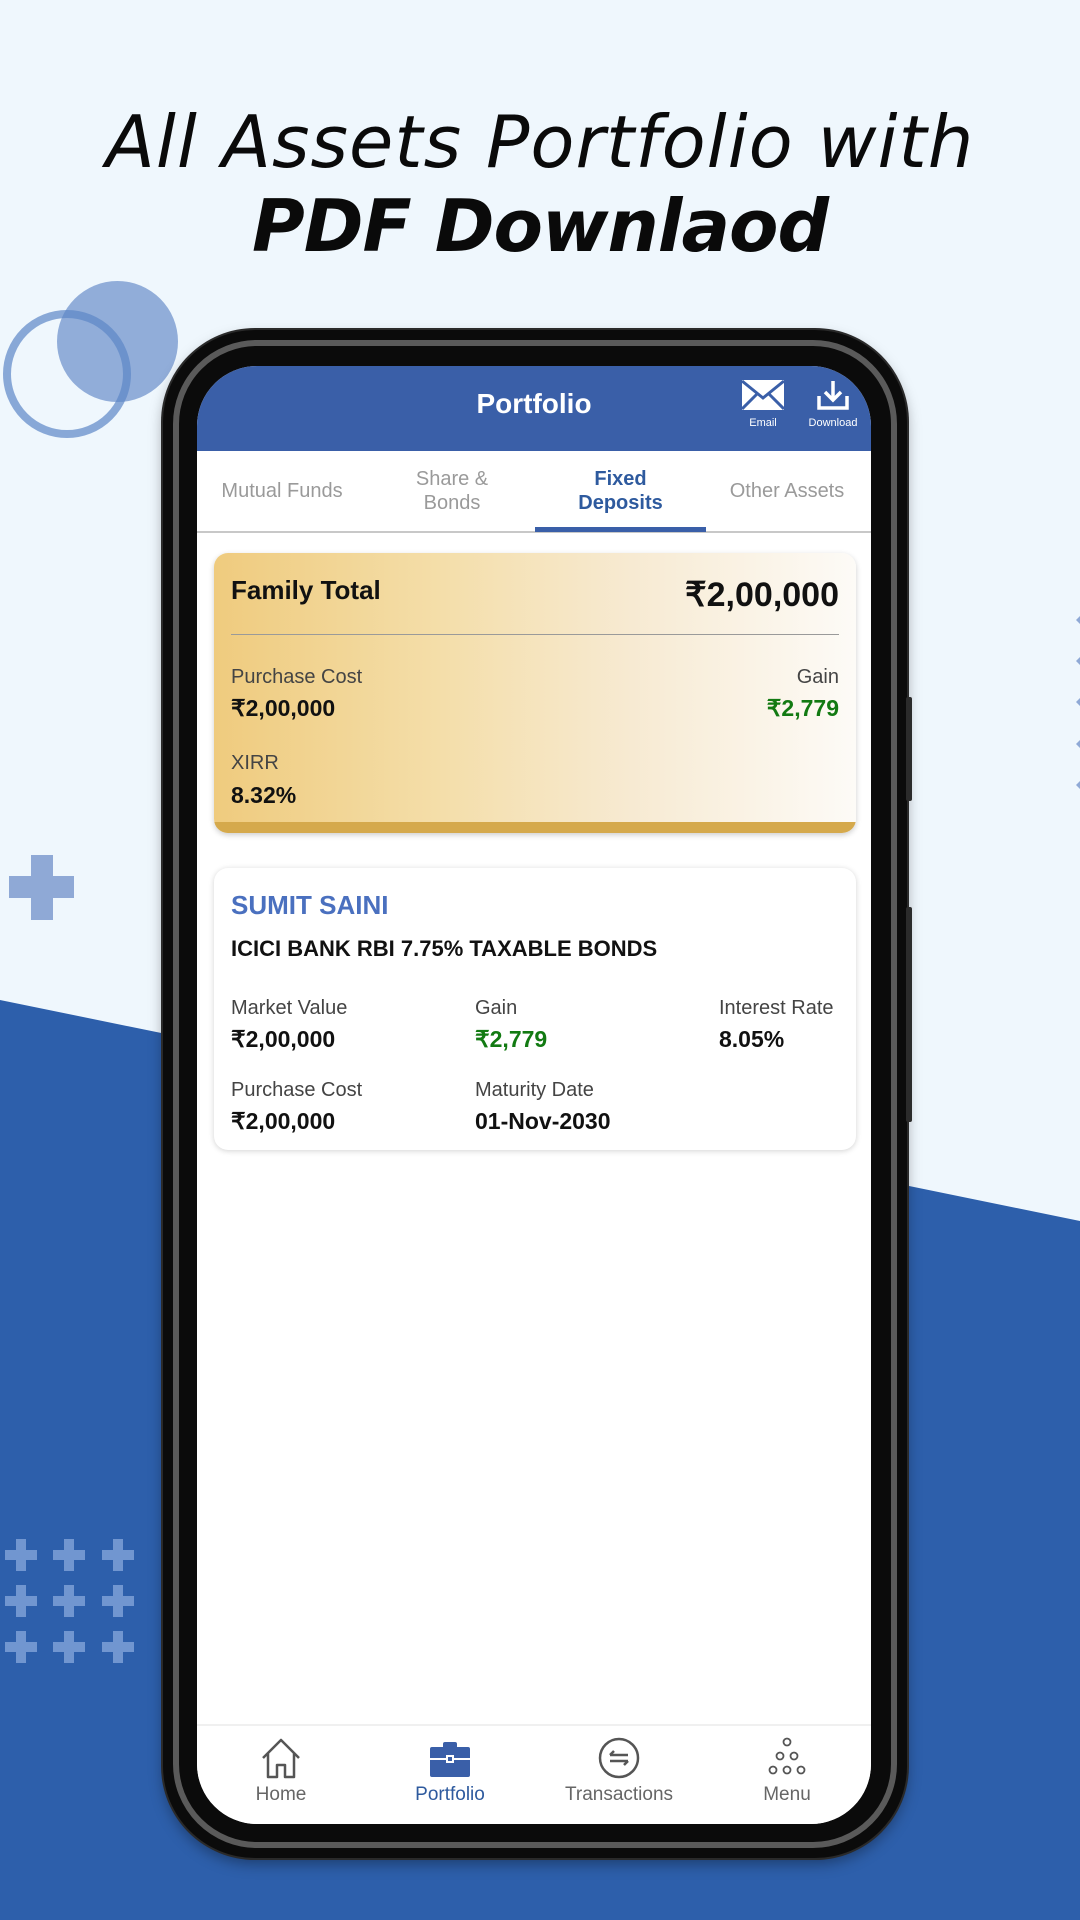 This screenshot has width=1080, height=1920. I want to click on headline-line-1: All Assets Portfolio with, so click(540, 142).